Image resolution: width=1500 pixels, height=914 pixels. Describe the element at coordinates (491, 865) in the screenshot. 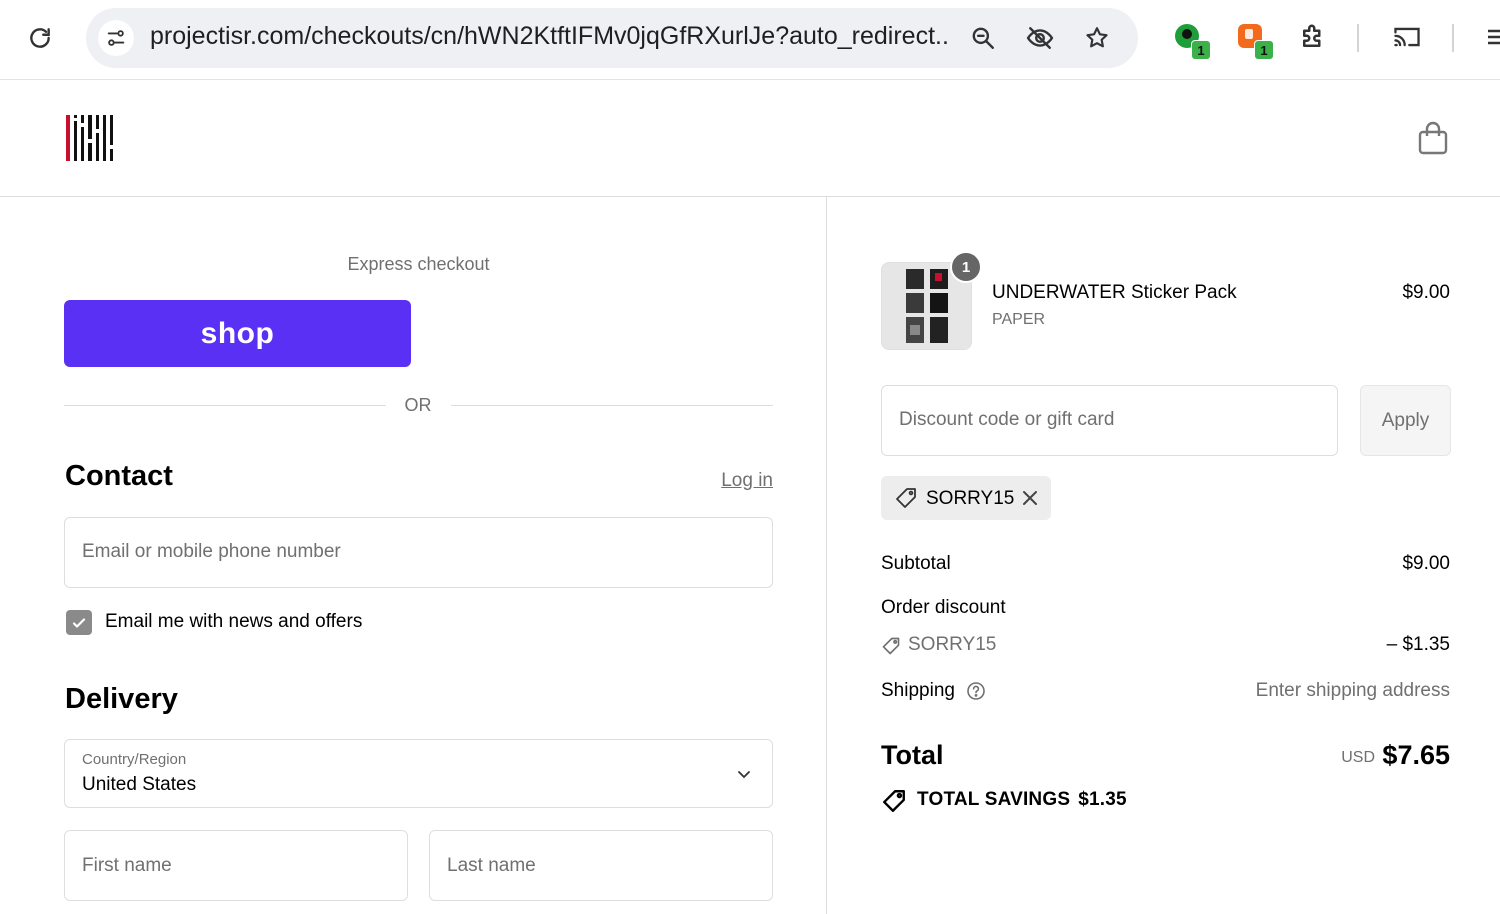

I see `last-name-placeholder: Last name` at that location.